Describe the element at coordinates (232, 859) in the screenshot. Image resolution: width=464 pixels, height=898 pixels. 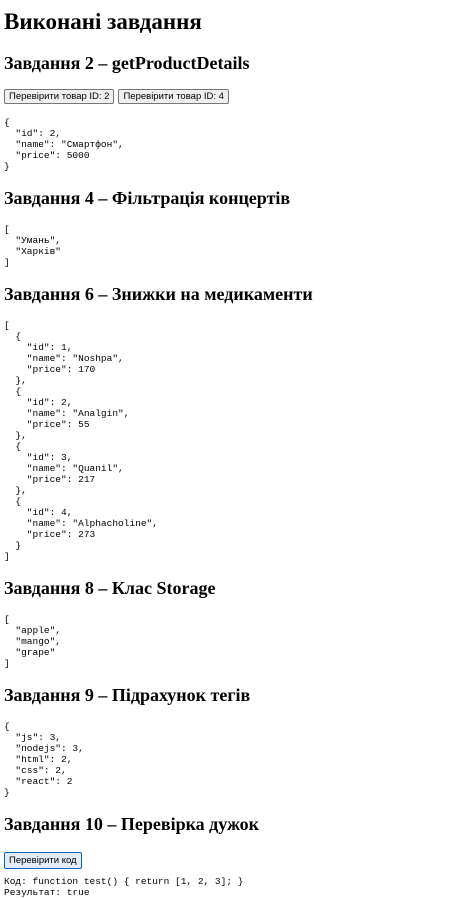
I see `task10-button-row: Перевірити код` at that location.